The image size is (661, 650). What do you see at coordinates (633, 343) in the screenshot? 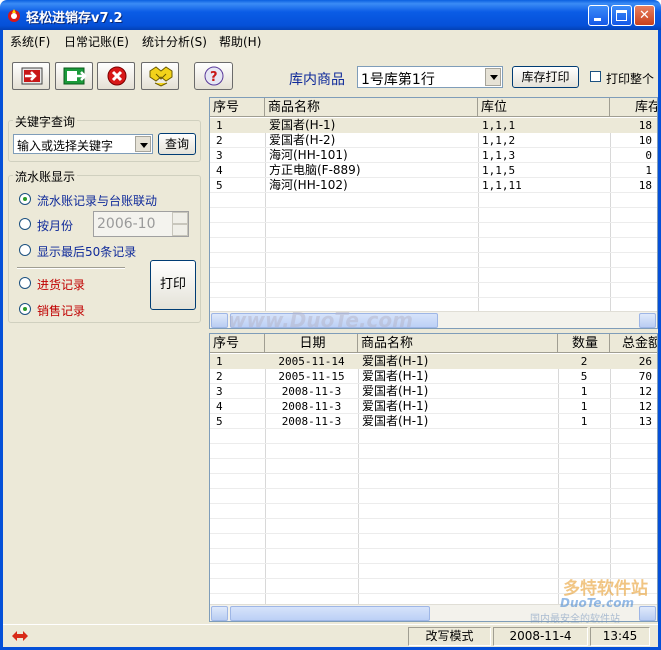
I see `col-header-total: 总金额` at bounding box center [633, 343].